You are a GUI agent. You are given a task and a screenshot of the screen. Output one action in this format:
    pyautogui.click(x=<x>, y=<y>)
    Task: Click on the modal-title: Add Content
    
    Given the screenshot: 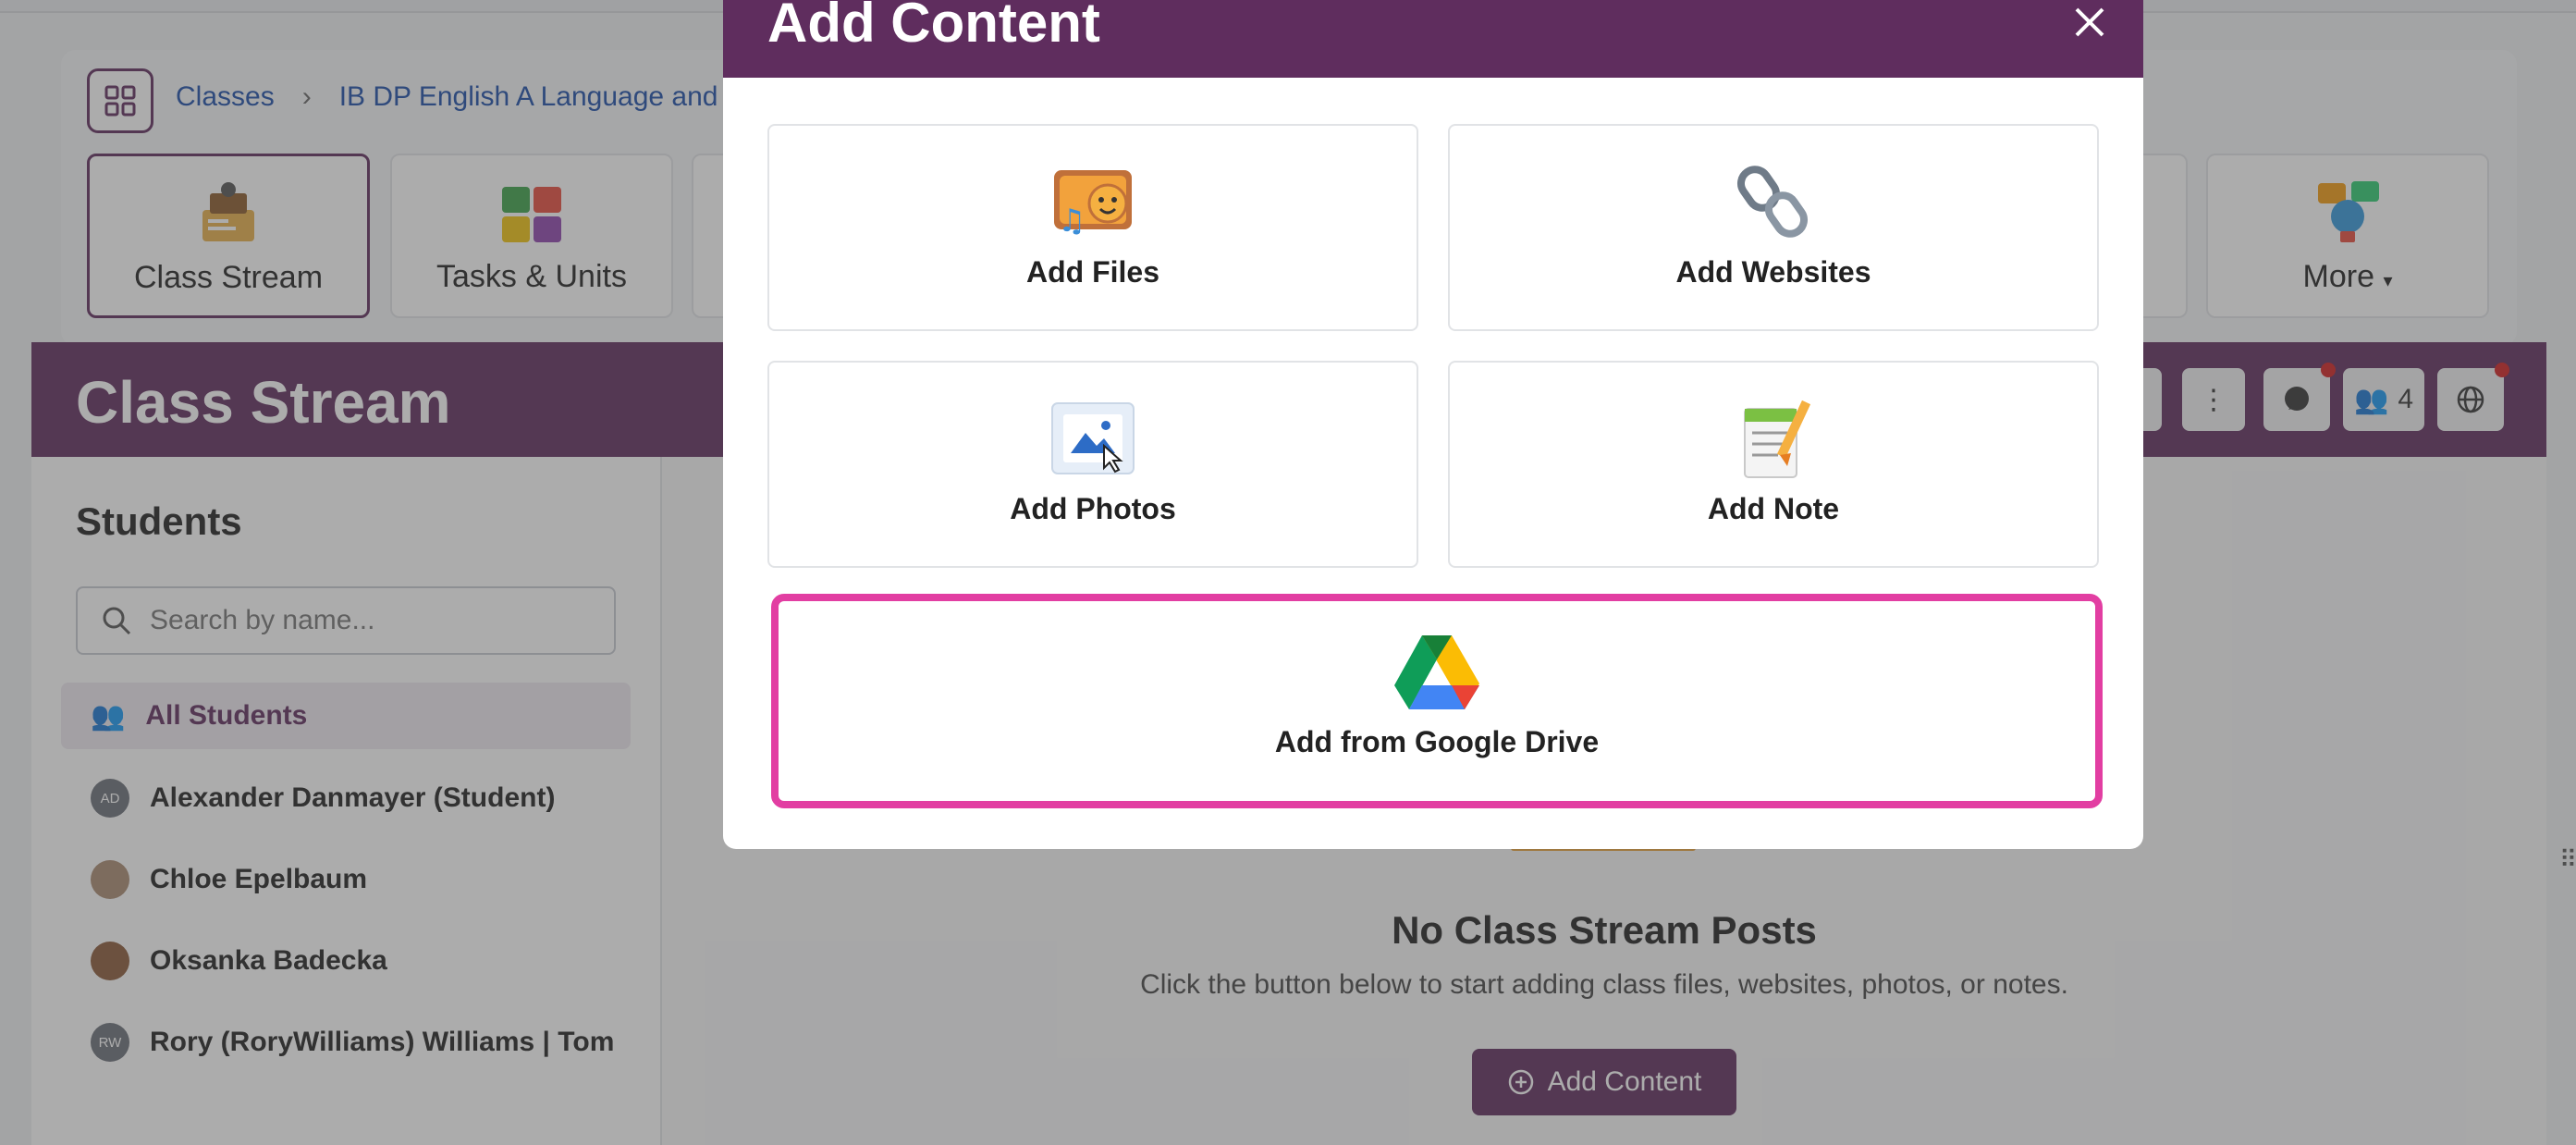 What is the action you would take?
    pyautogui.click(x=933, y=27)
    